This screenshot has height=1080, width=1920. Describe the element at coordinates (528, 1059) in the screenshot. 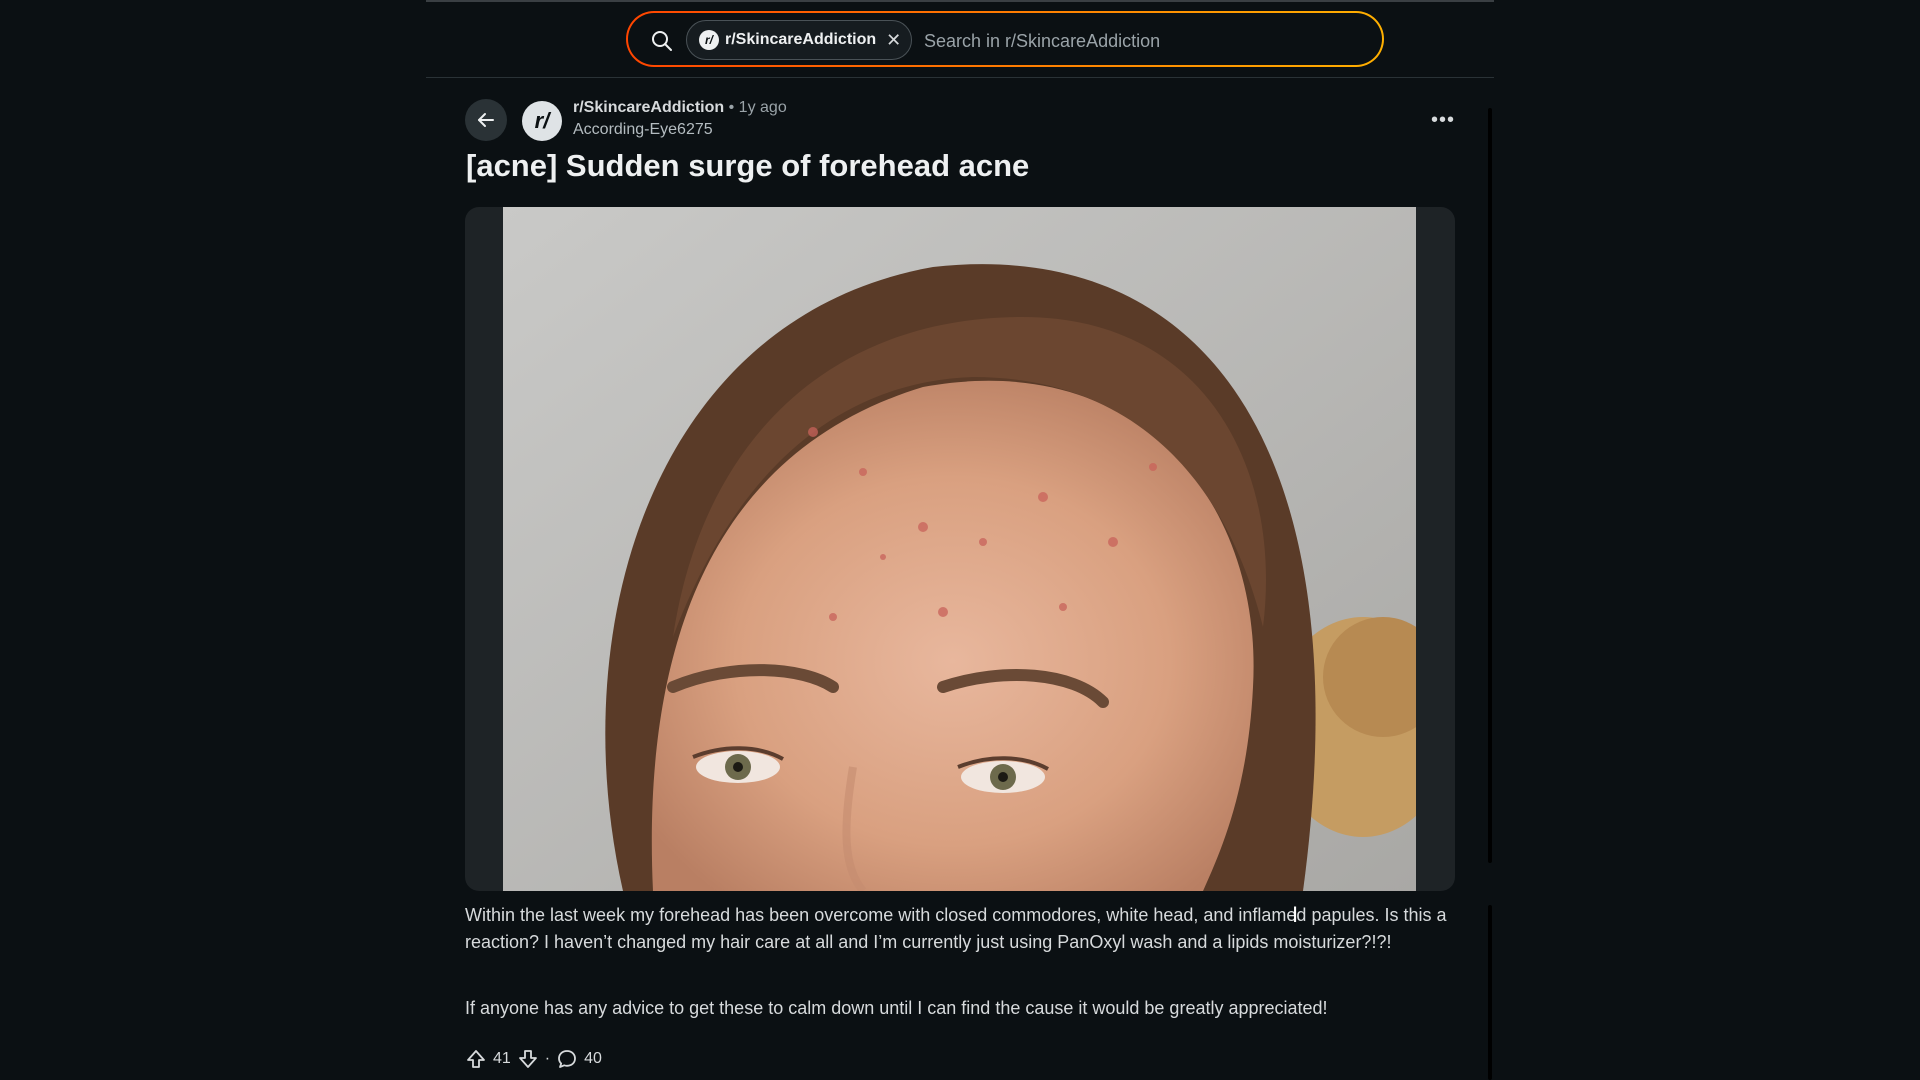

I see `downvote-arrow-icon` at that location.